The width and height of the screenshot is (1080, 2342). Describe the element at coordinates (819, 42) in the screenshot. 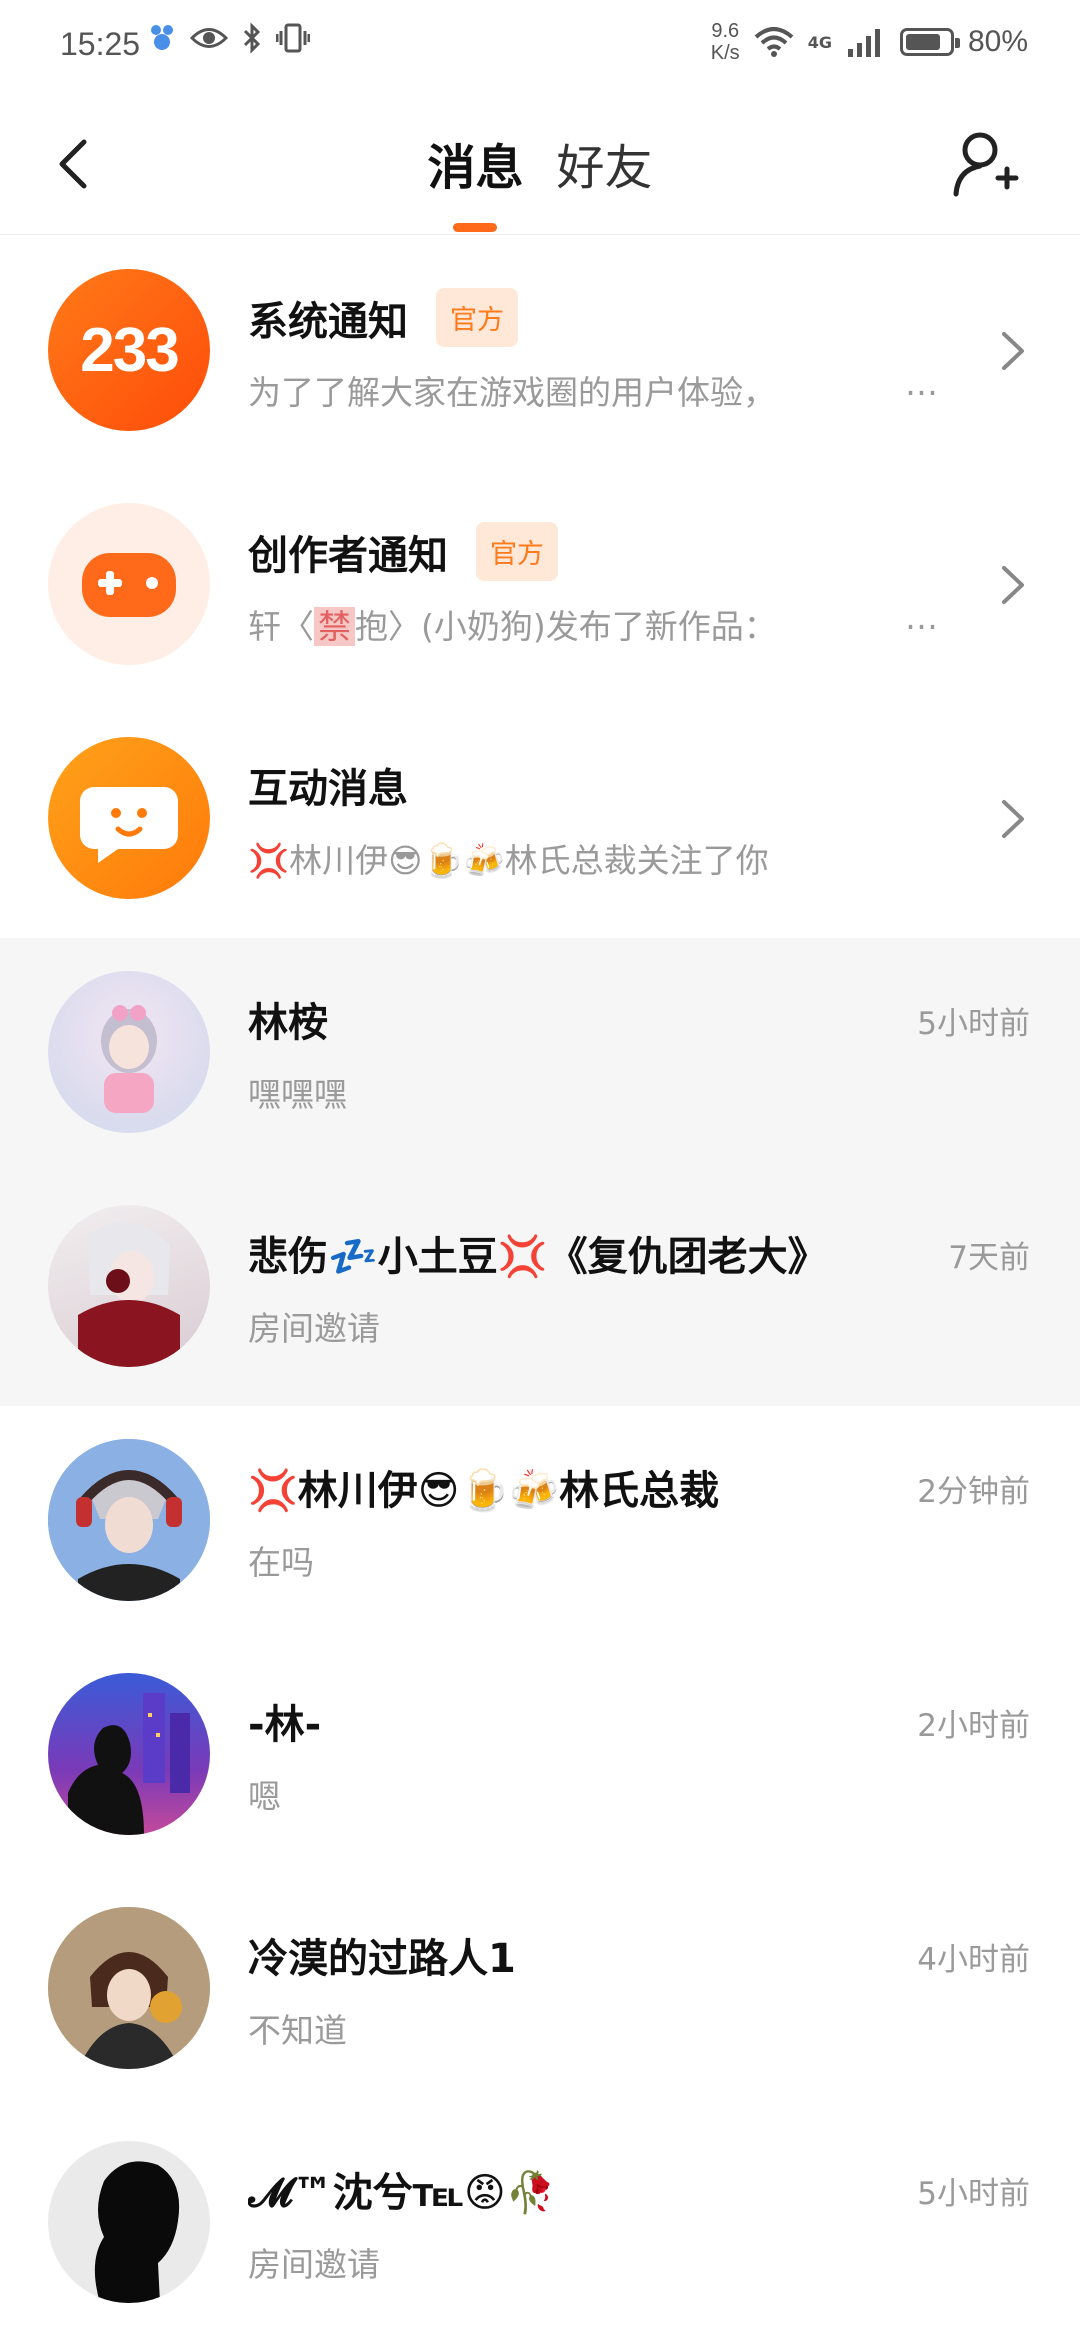

I see `network-type: 4G` at that location.